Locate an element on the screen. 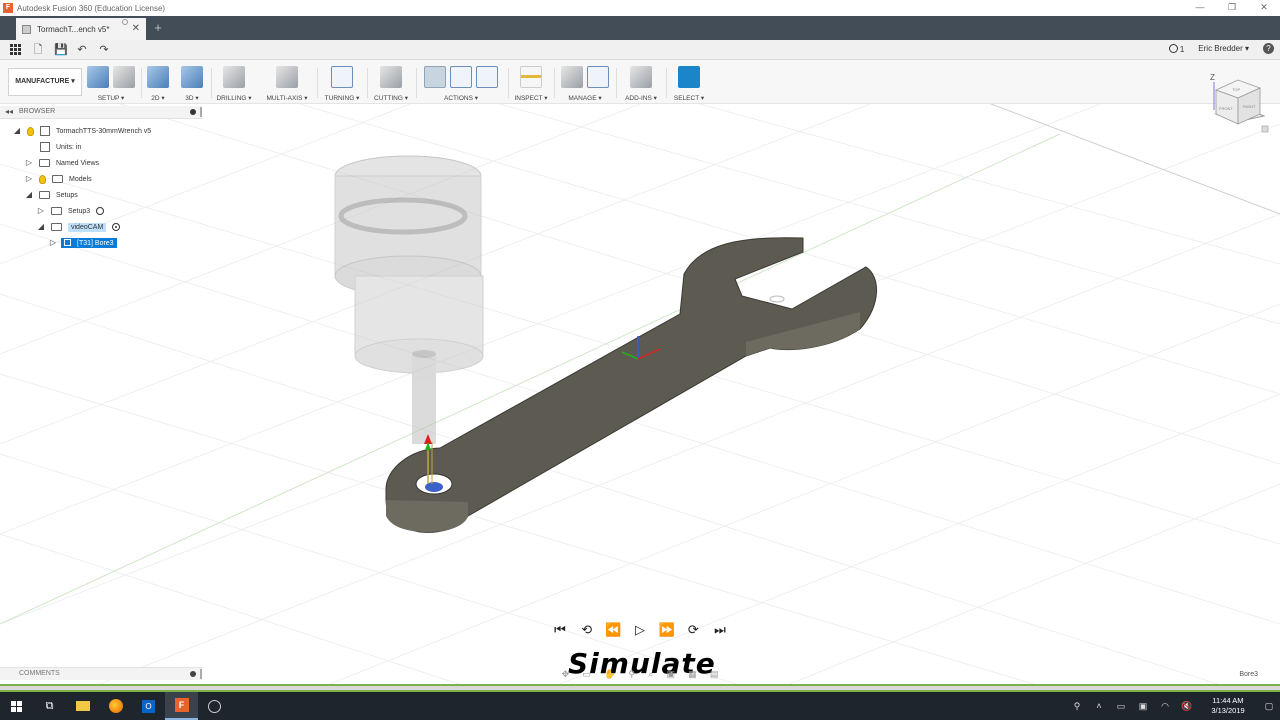  select-menu-label: SELECT ▾ is located at coordinates (689, 98).